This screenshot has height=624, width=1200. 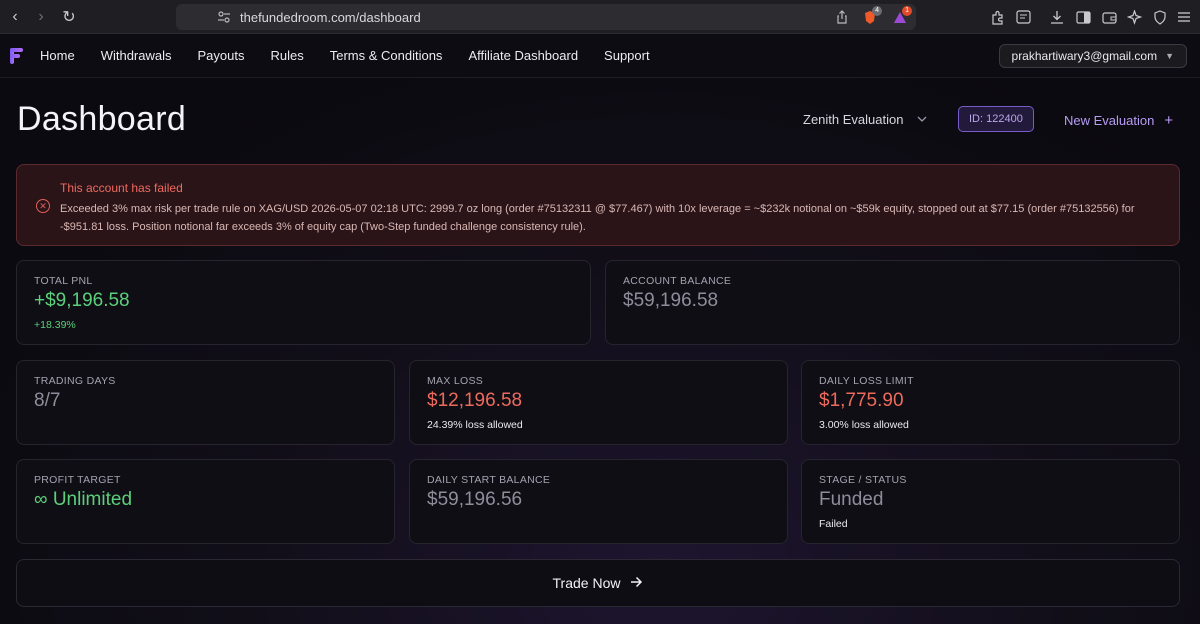 What do you see at coordinates (523, 55) in the screenshot?
I see `nav-affiliate-dashboard: Affiliate Dashboard` at bounding box center [523, 55].